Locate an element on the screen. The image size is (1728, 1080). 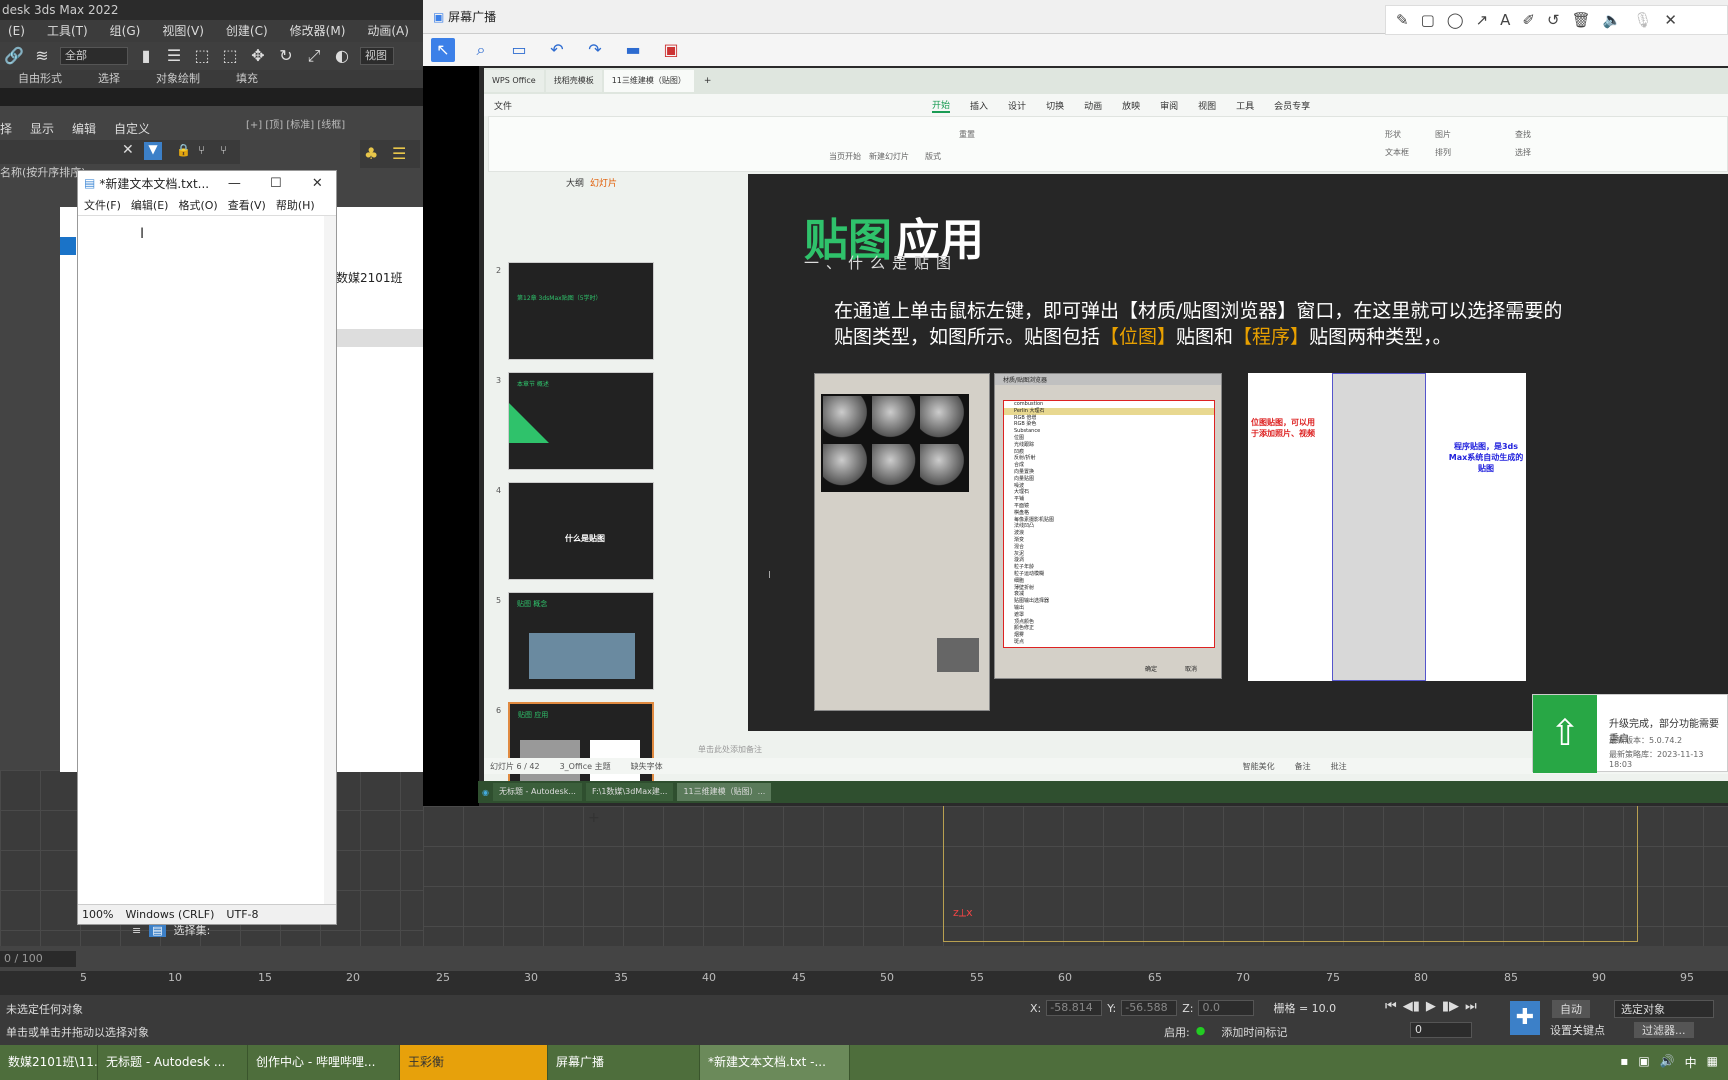
tab-document: 11三维建模（贴图） is located at coordinates (648, 81).